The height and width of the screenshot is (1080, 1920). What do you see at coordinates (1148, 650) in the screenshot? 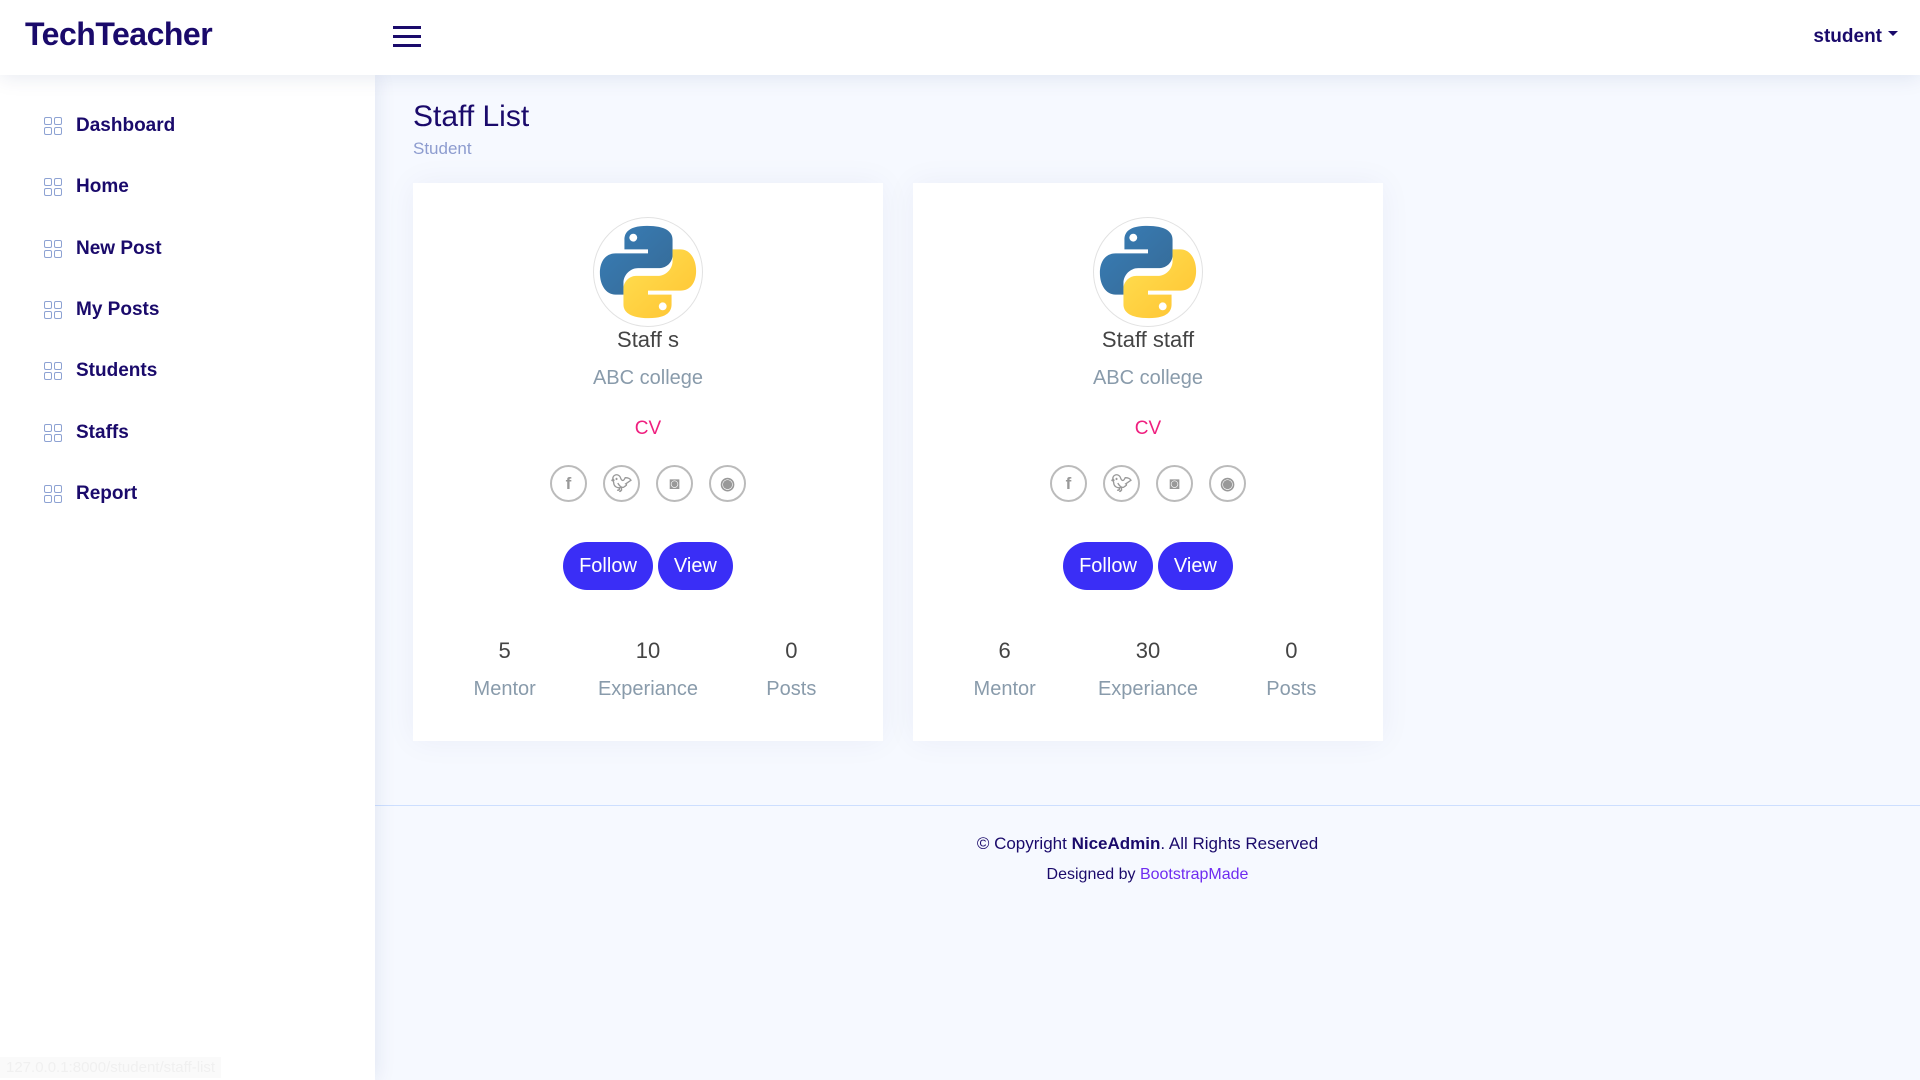
I see `stat-value: 30` at bounding box center [1148, 650].